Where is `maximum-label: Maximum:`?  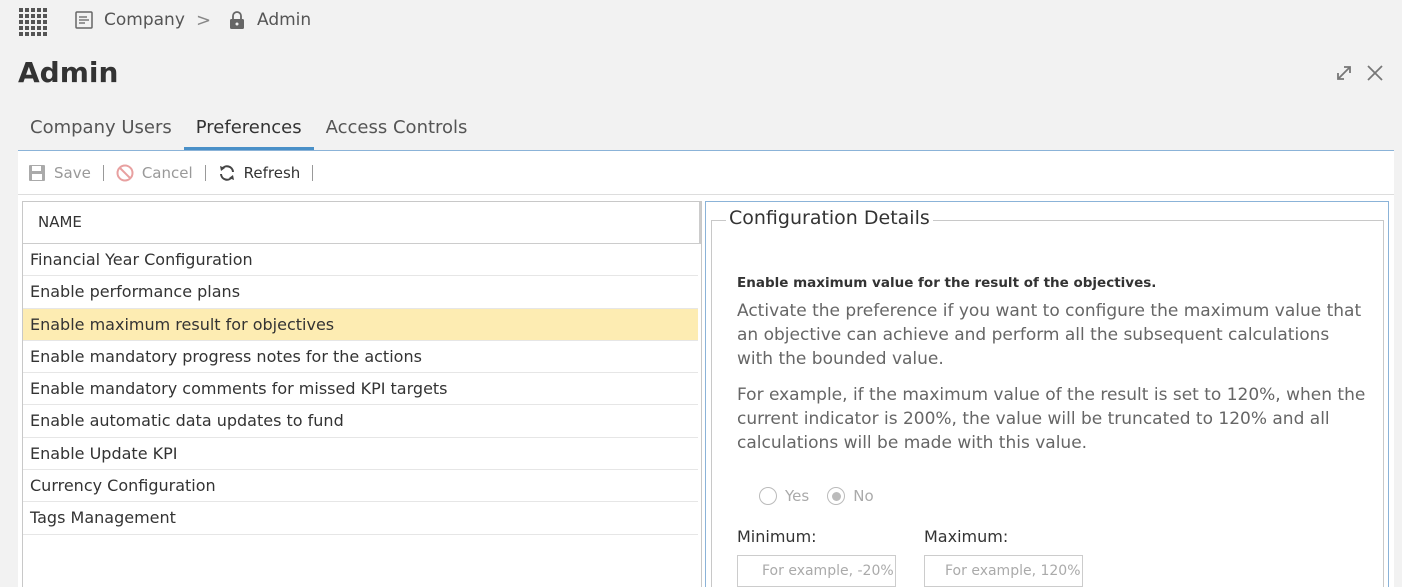 maximum-label: Maximum: is located at coordinates (966, 536).